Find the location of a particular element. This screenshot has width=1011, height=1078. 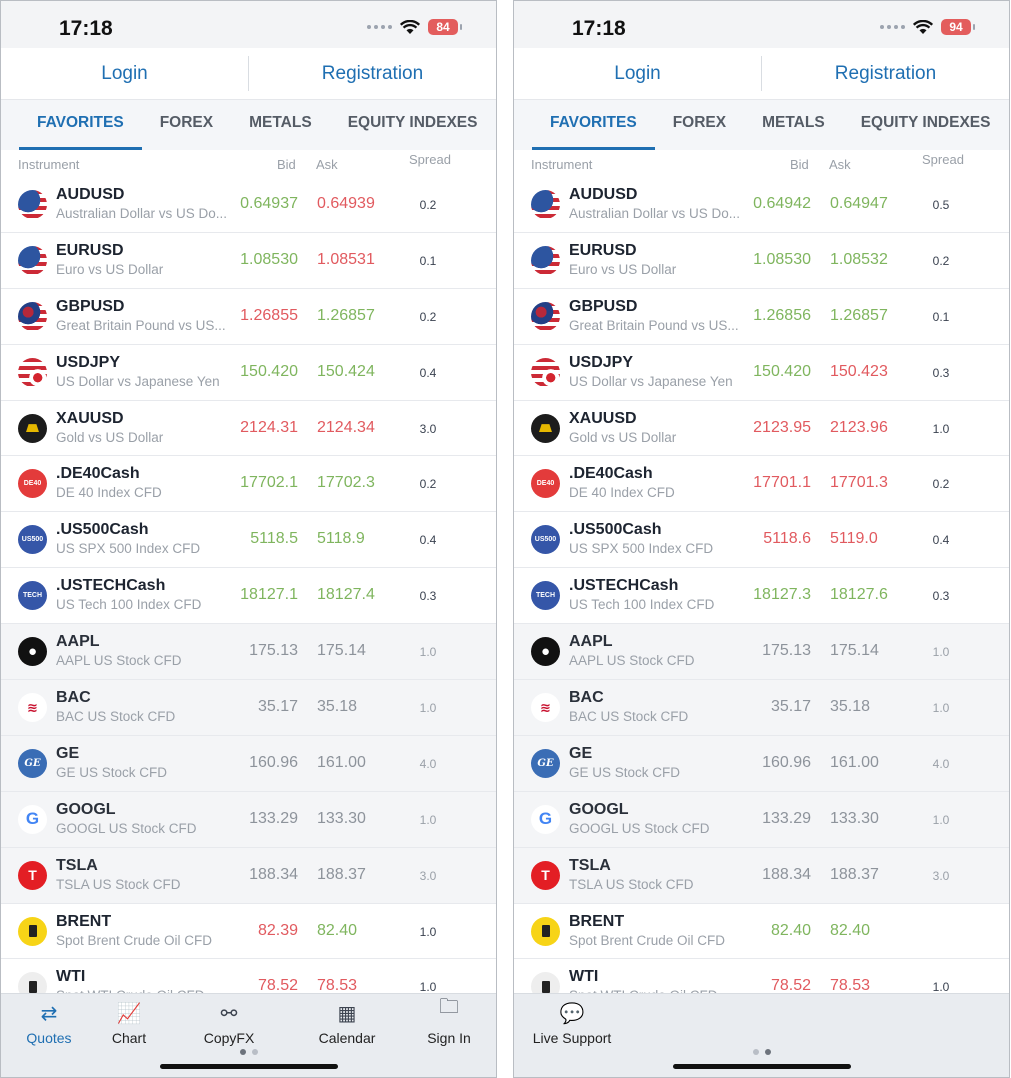

quote-row-xauusd: XAUUSD Gold vs US Dollar 2123.95 2123.96 1.0 is located at coordinates (761, 428).